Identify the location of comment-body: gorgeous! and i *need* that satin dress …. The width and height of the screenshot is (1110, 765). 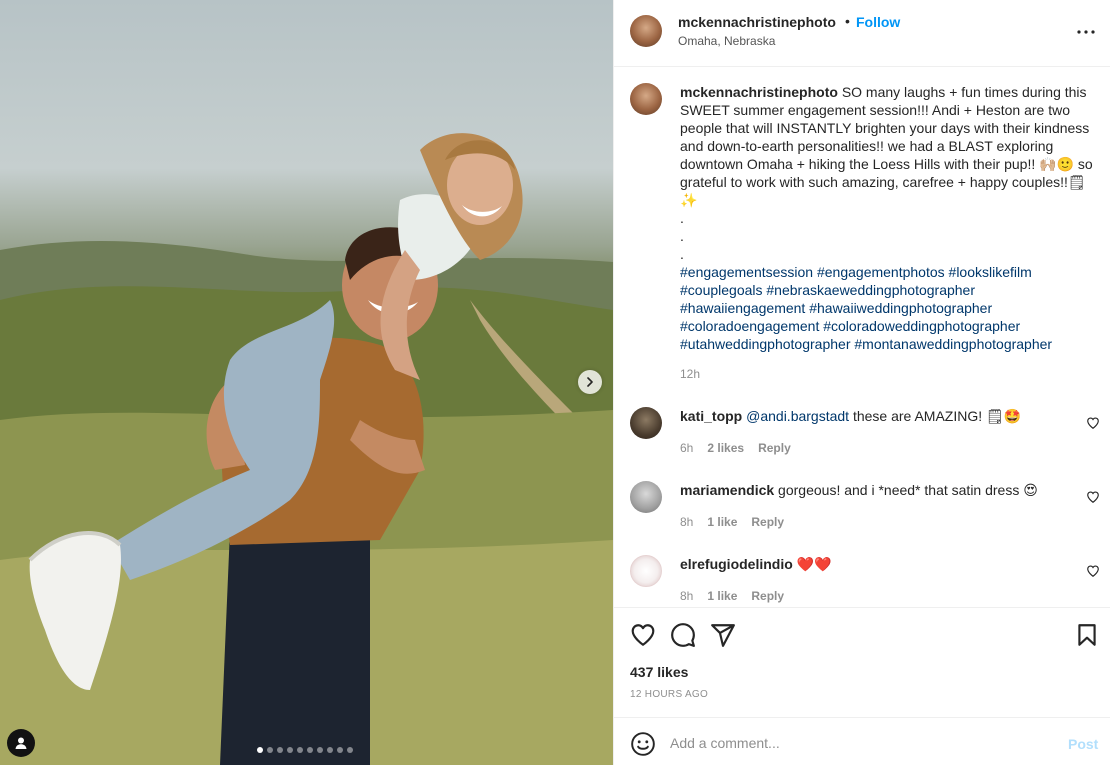
(906, 490).